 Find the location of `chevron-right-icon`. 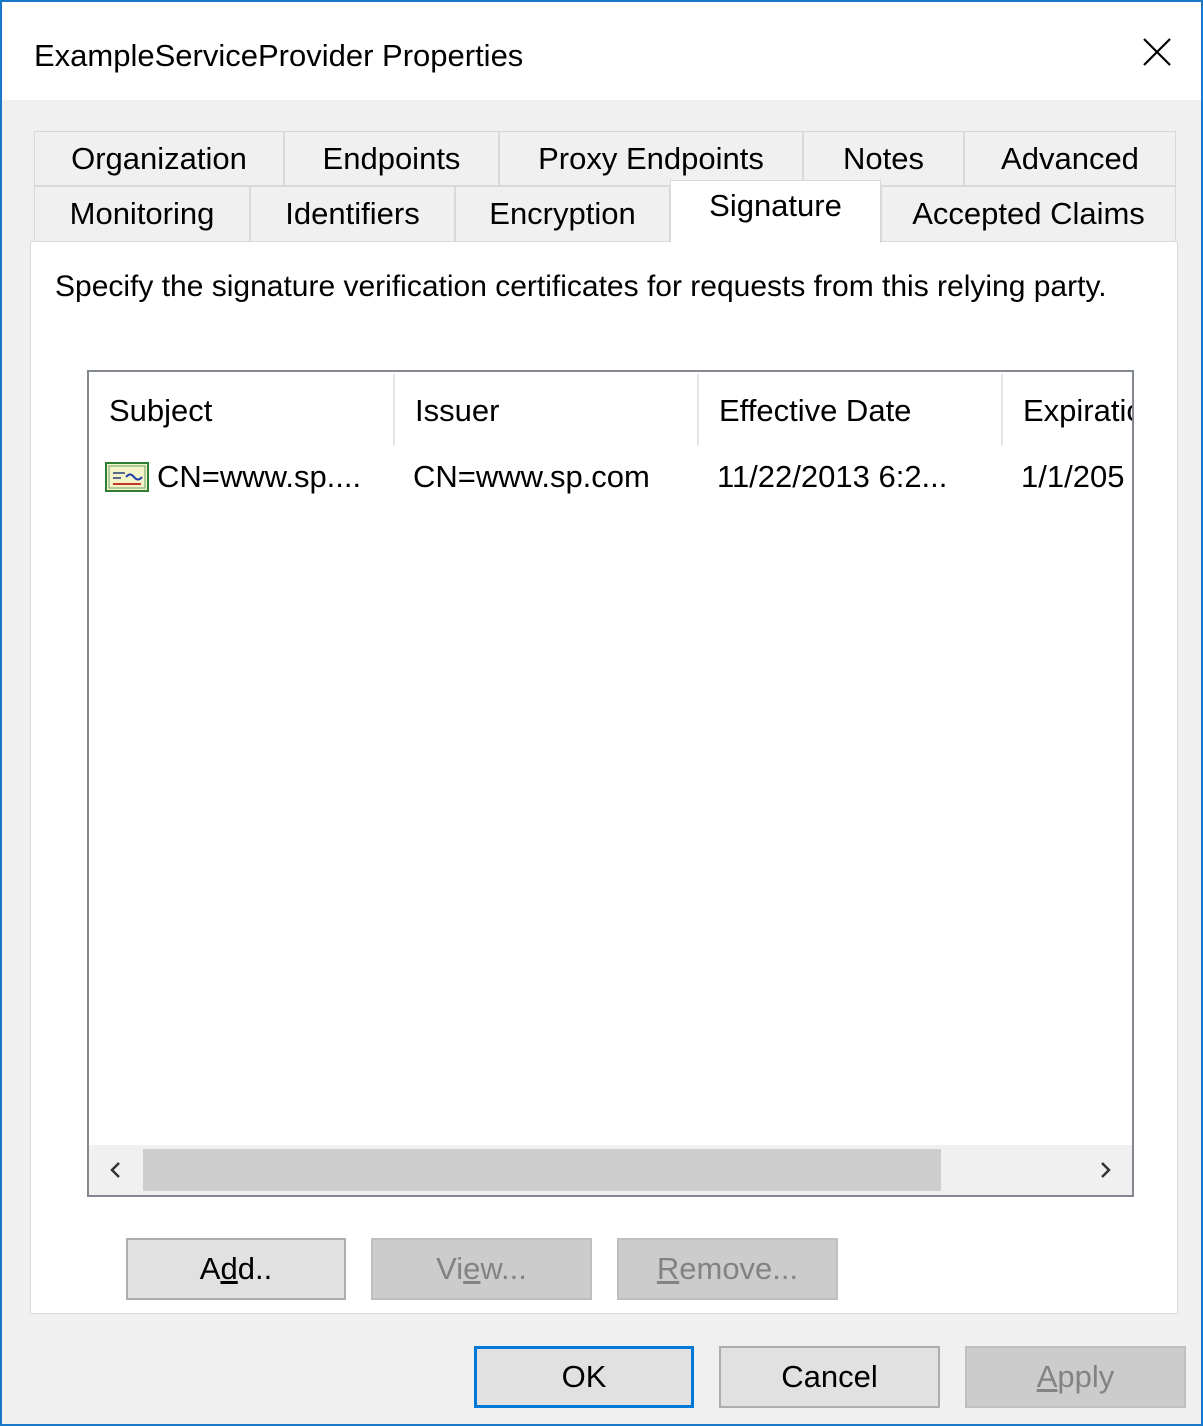

chevron-right-icon is located at coordinates (1106, 1170).